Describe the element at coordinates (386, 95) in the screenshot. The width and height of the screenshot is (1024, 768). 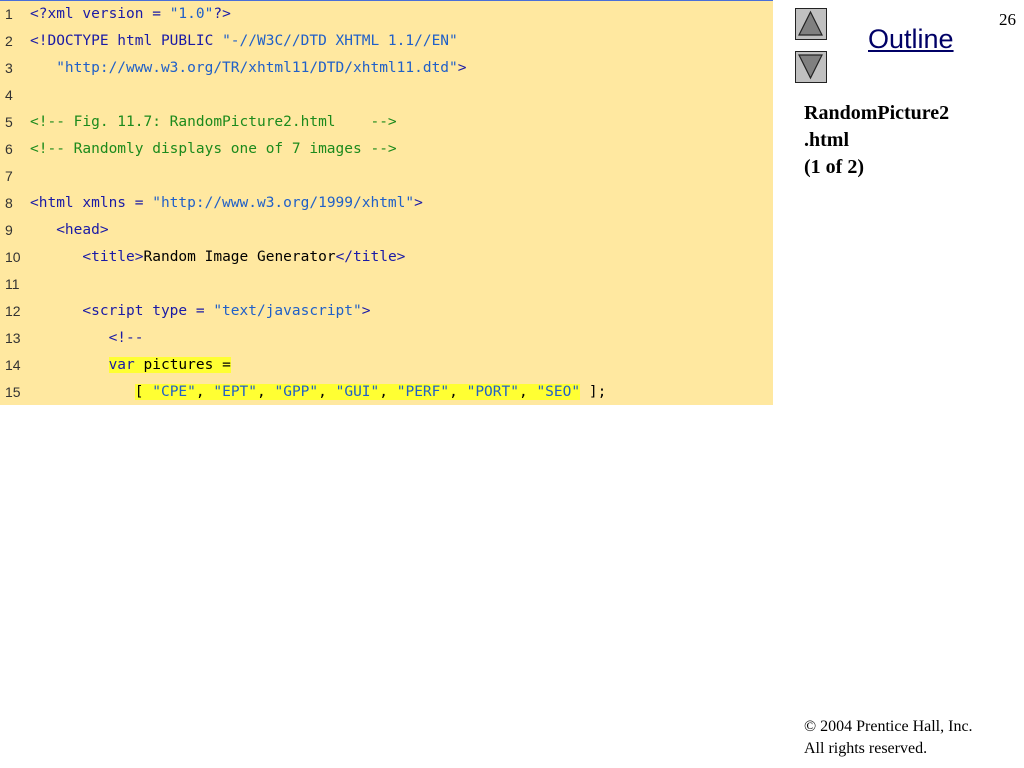
I see `code-line: 4` at that location.